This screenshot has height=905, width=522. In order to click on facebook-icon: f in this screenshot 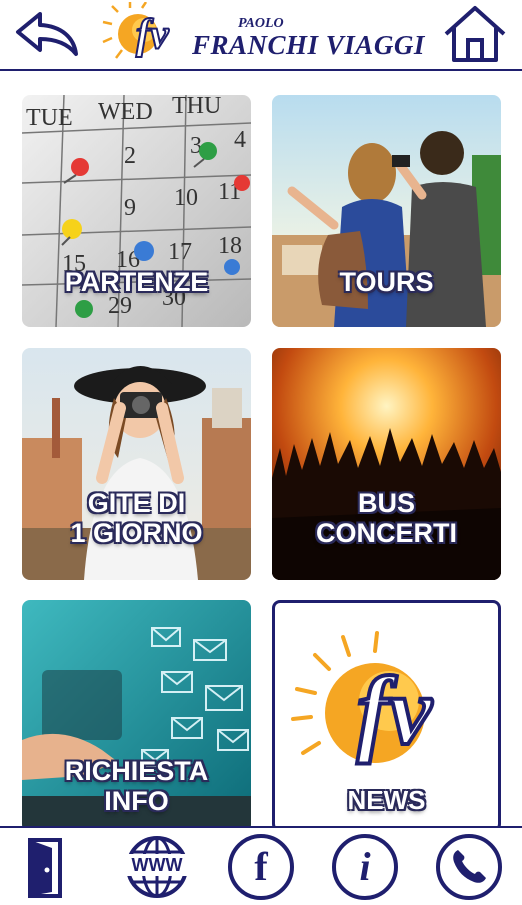, I will do `click(261, 866)`.